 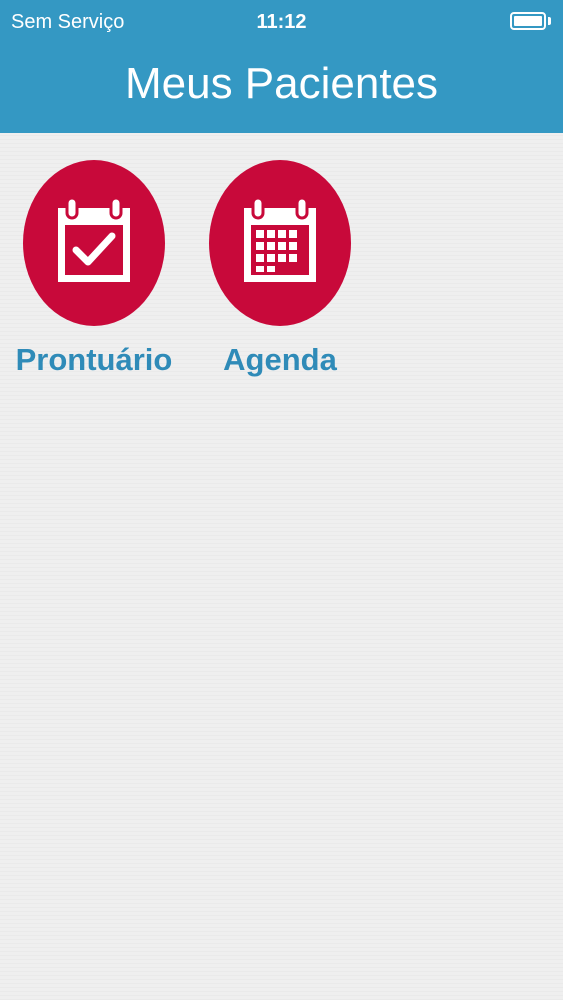 I want to click on app-header: Sem Serviço 11:12 Meus Pacientes, so click(x=281, y=66).